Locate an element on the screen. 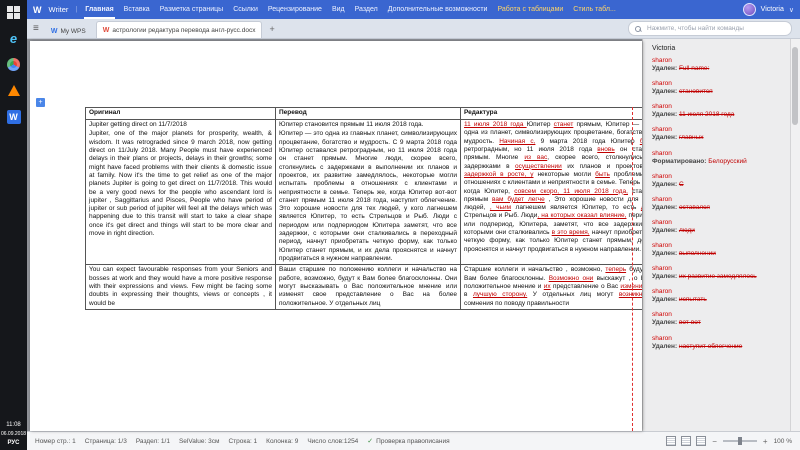  table-header-cell: Оригинал is located at coordinates (180, 113).